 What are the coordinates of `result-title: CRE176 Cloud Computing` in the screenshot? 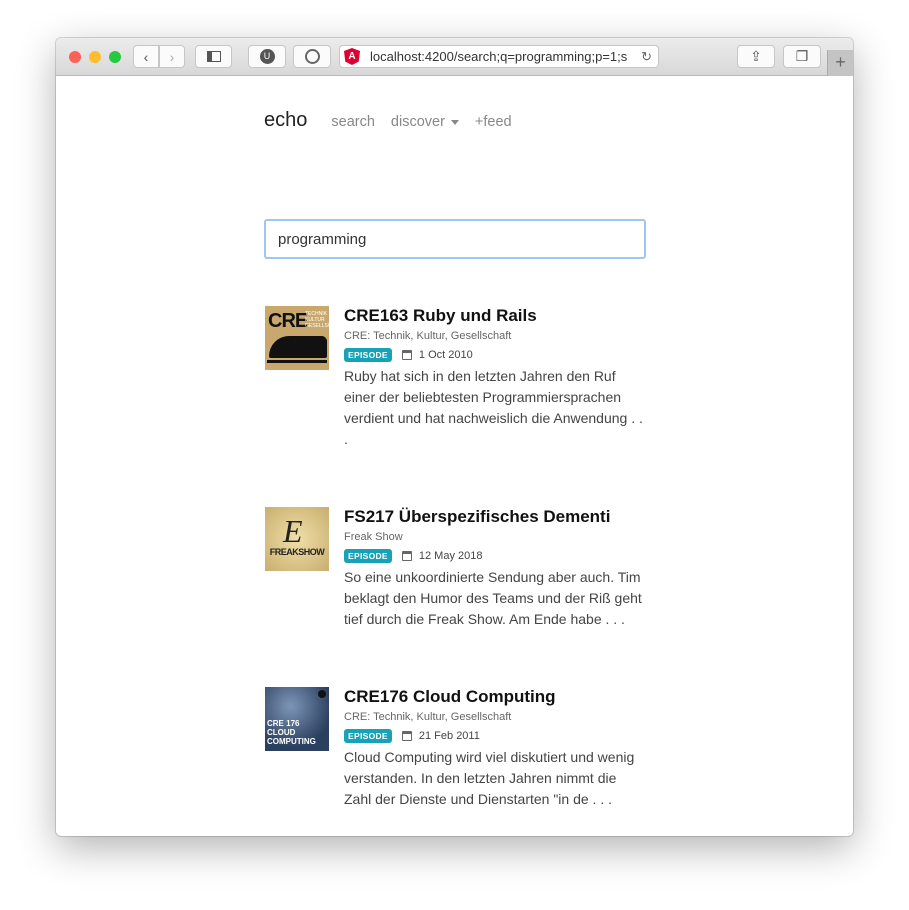 It's located at (495, 697).